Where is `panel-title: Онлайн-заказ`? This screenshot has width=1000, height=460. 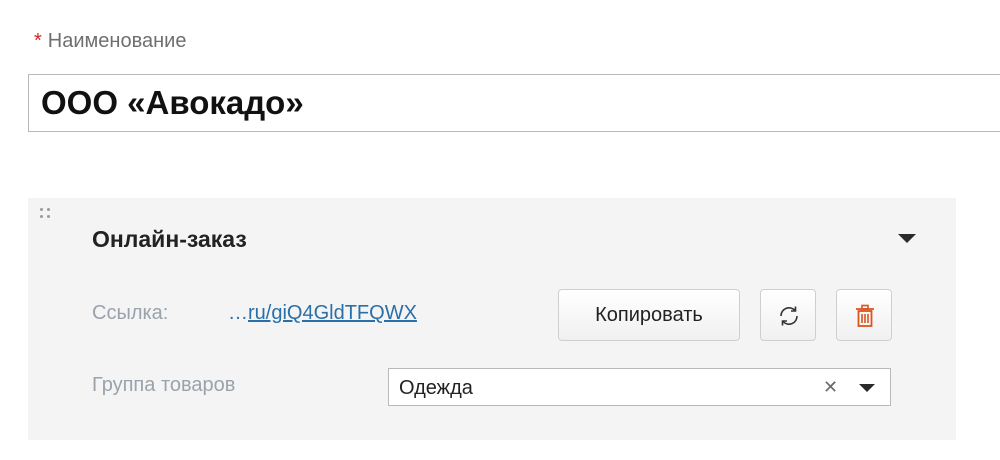 panel-title: Онлайн-заказ is located at coordinates (169, 239).